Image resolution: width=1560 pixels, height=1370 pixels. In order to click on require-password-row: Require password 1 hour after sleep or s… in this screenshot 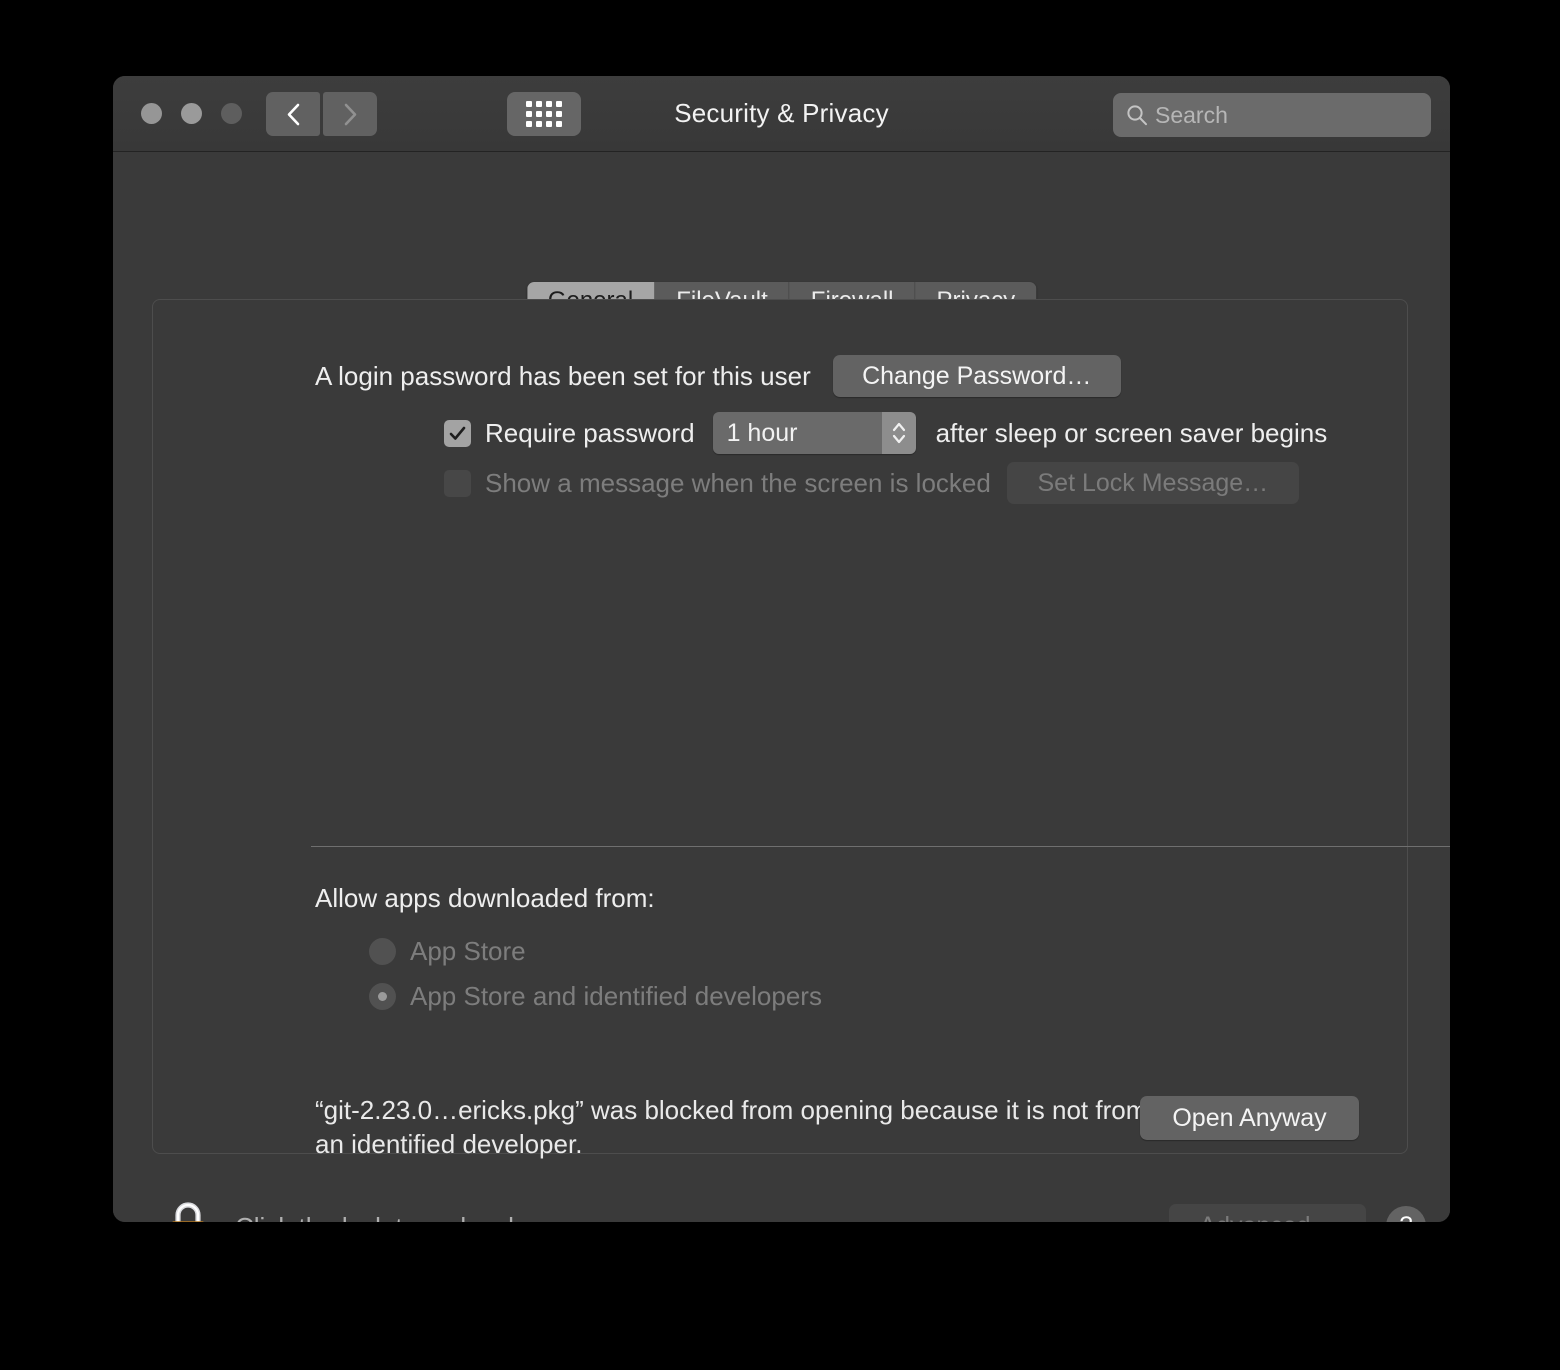, I will do `click(885, 433)`.